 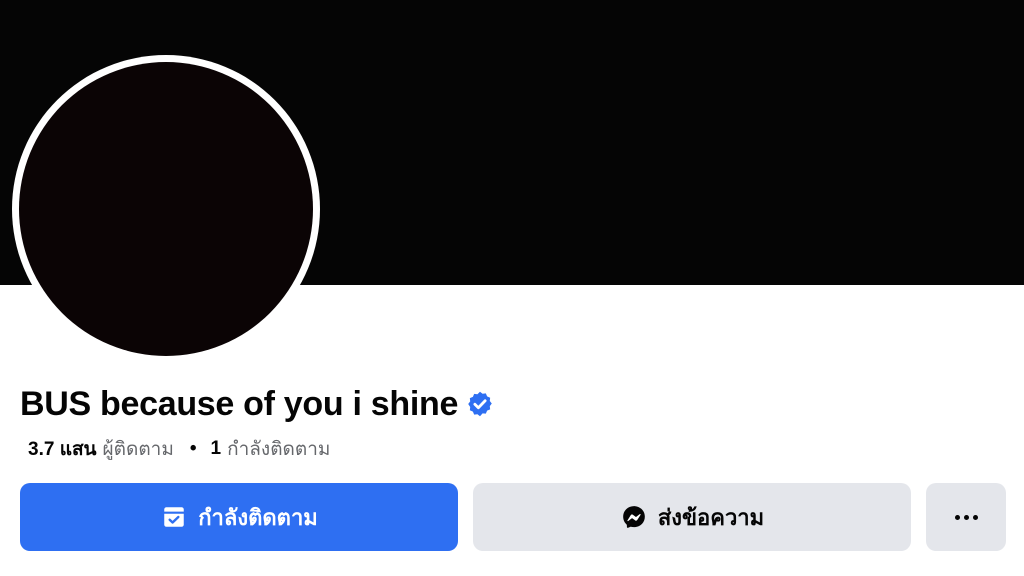 What do you see at coordinates (480, 404) in the screenshot?
I see `verified-badge-icon` at bounding box center [480, 404].